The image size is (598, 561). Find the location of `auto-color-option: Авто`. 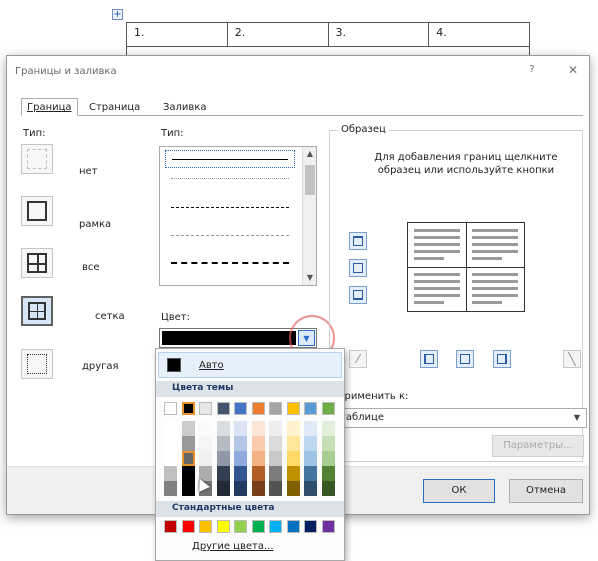

auto-color-option: Авто is located at coordinates (250, 365).